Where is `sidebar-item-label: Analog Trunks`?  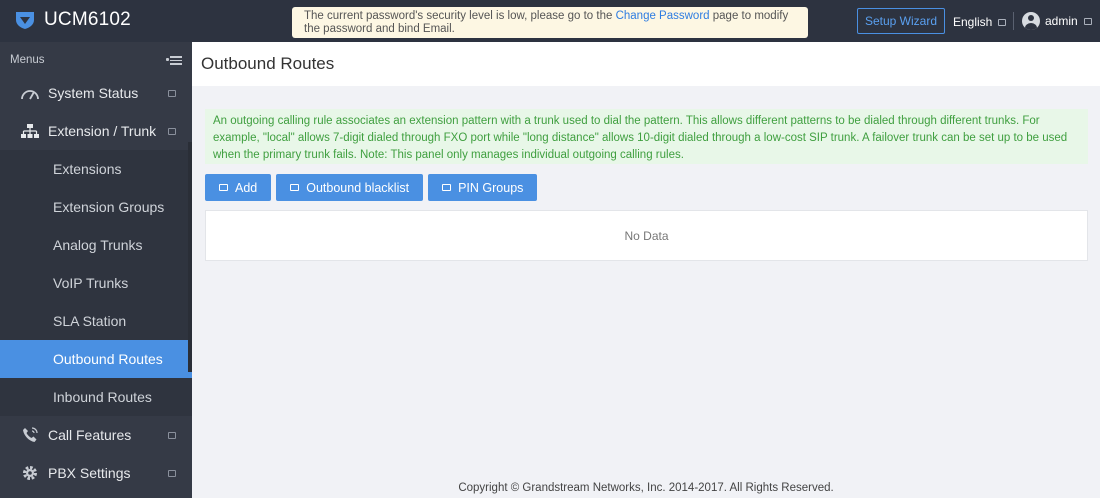
sidebar-item-label: Analog Trunks is located at coordinates (98, 245).